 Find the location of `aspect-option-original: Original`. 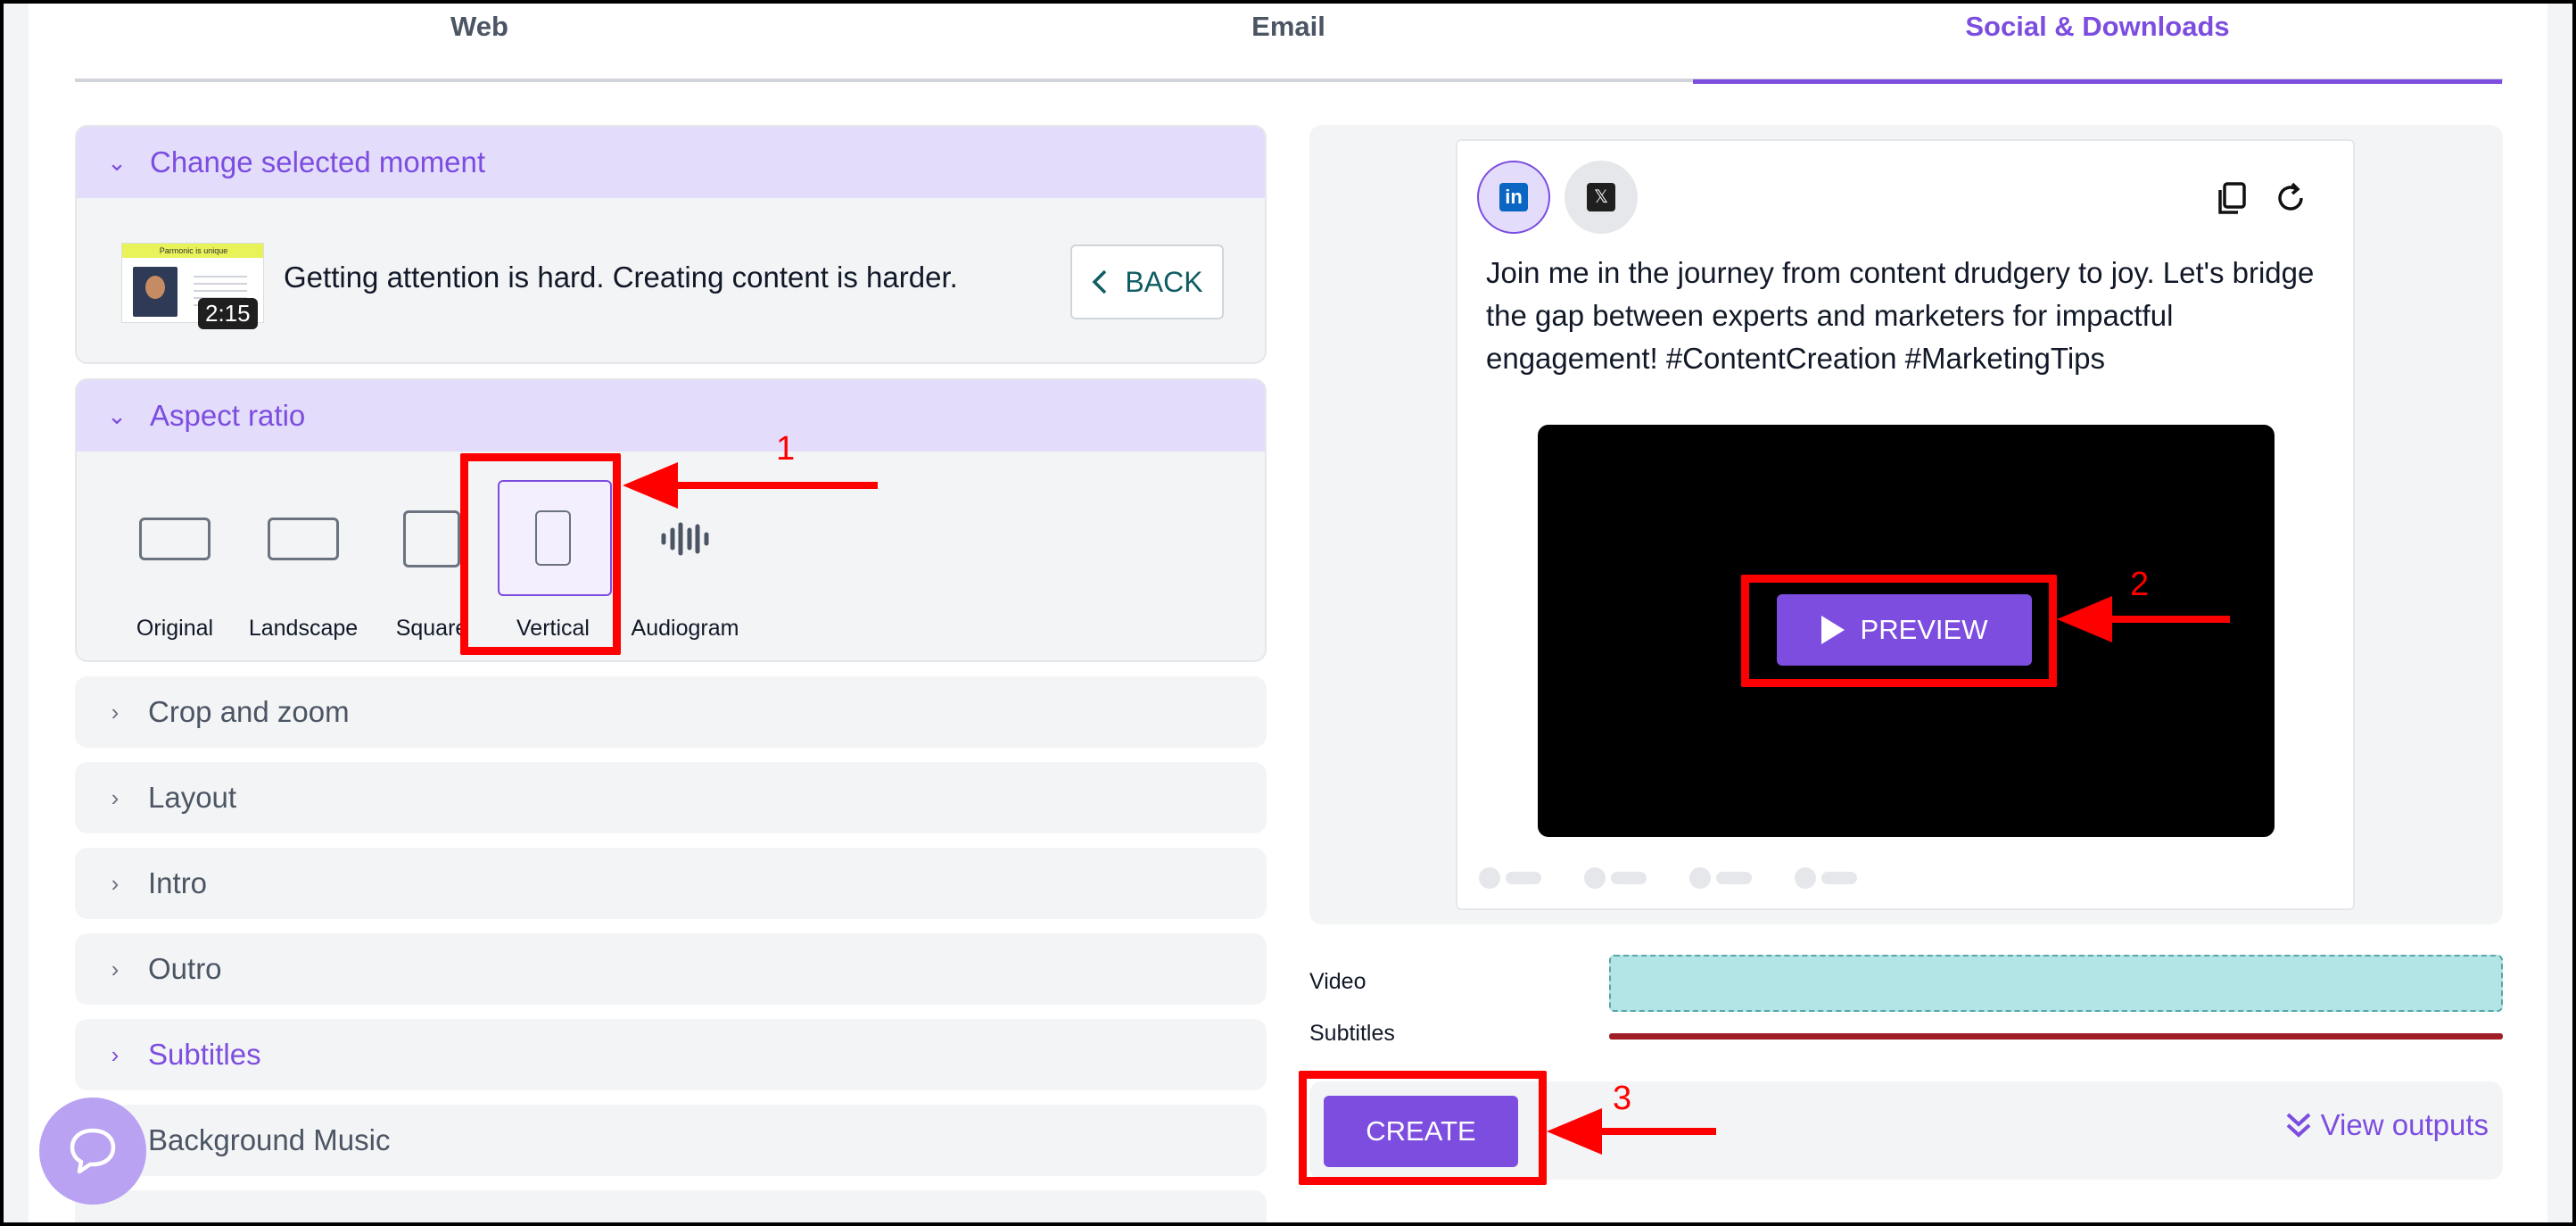

aspect-option-original: Original is located at coordinates (175, 554).